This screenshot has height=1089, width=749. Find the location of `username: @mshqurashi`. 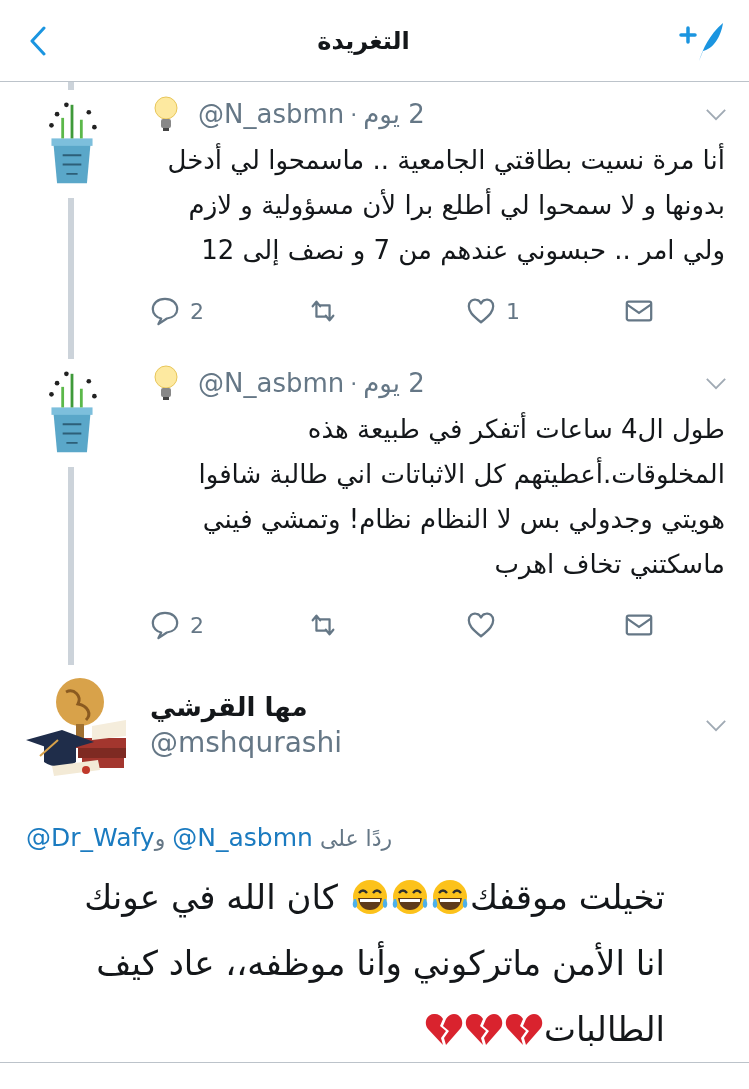

username: @mshqurashi is located at coordinates (427, 742).